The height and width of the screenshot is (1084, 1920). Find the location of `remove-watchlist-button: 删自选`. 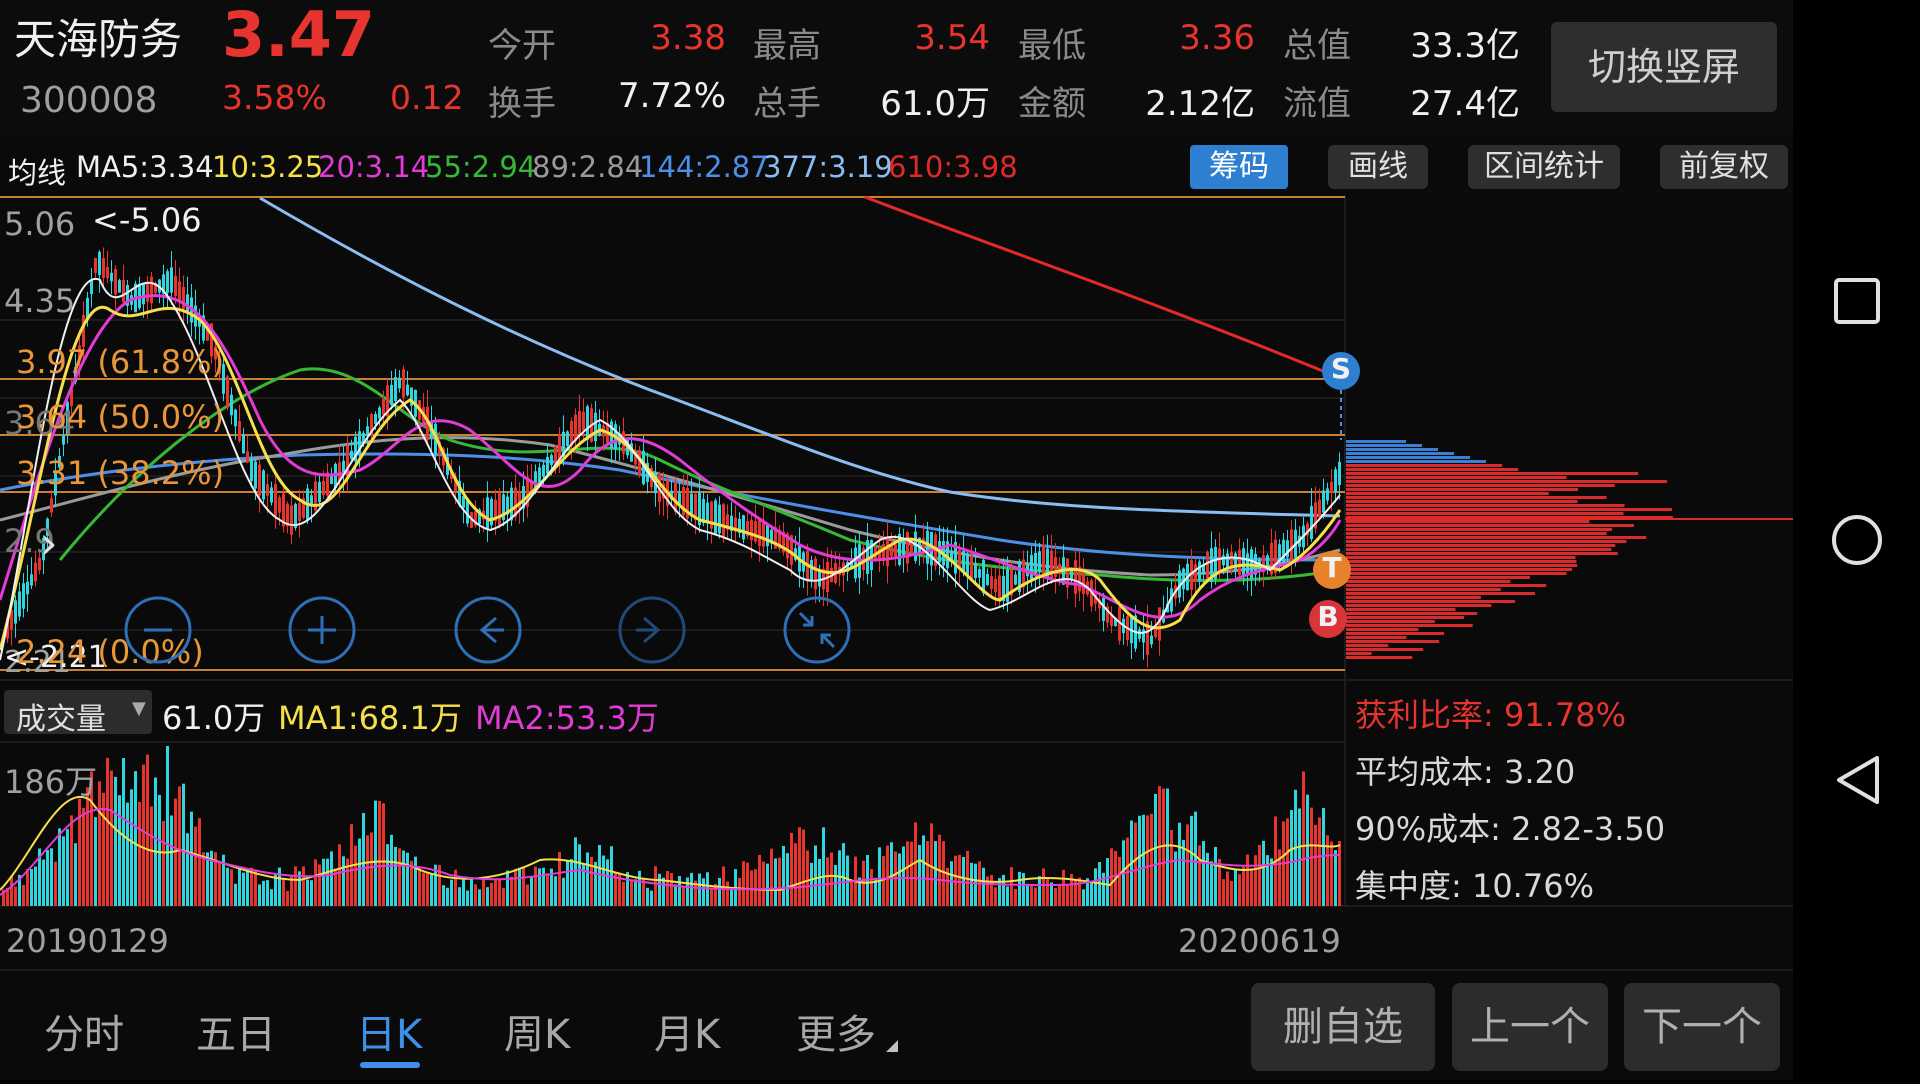

remove-watchlist-button: 删自选 is located at coordinates (1343, 1027).